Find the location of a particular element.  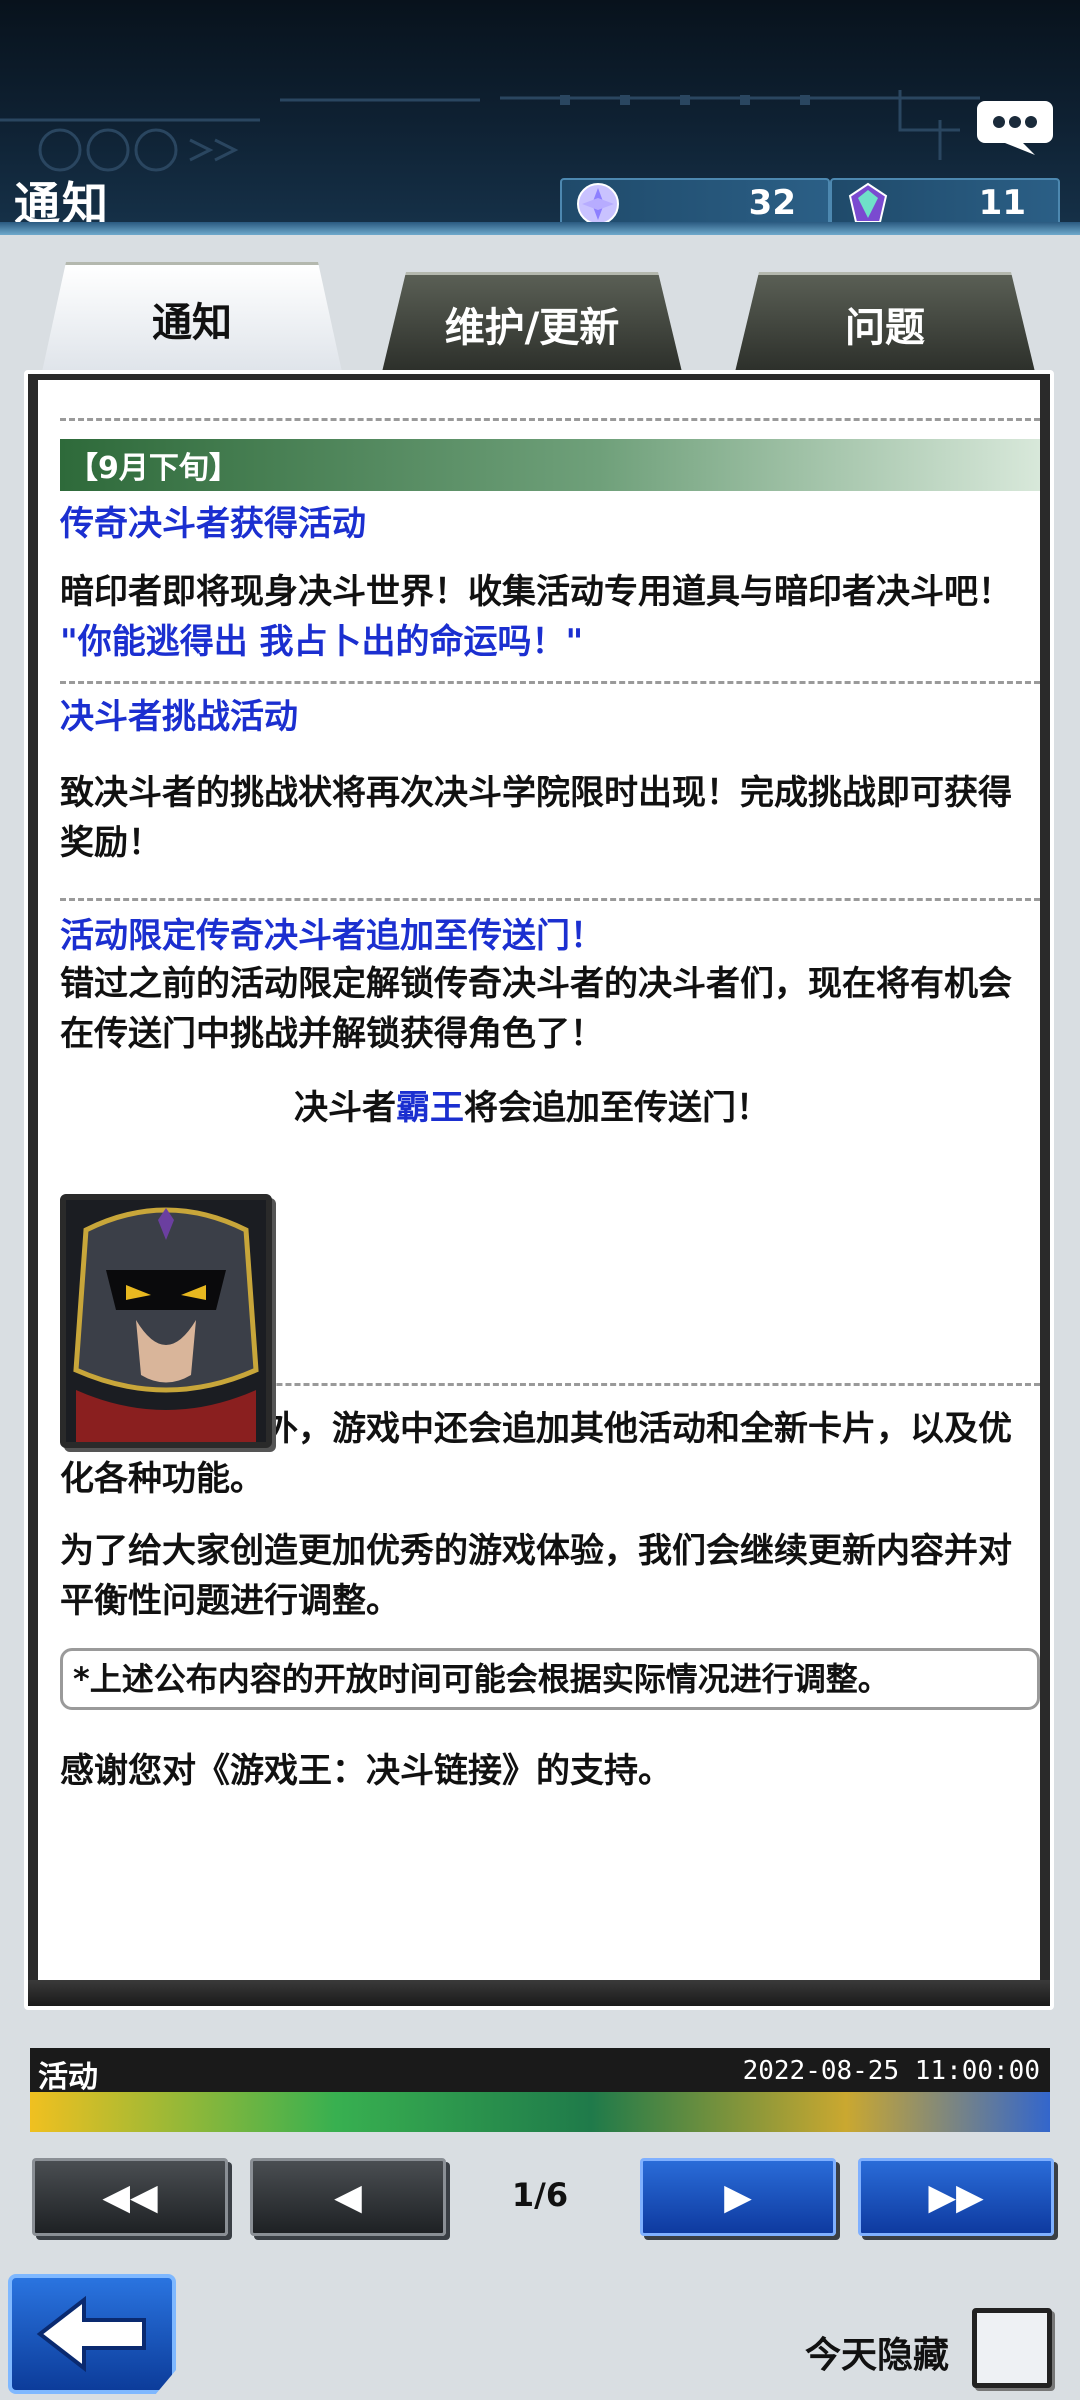

event-quote: "你能逃得出 我占卜出的命运吗！" is located at coordinates (322, 642).